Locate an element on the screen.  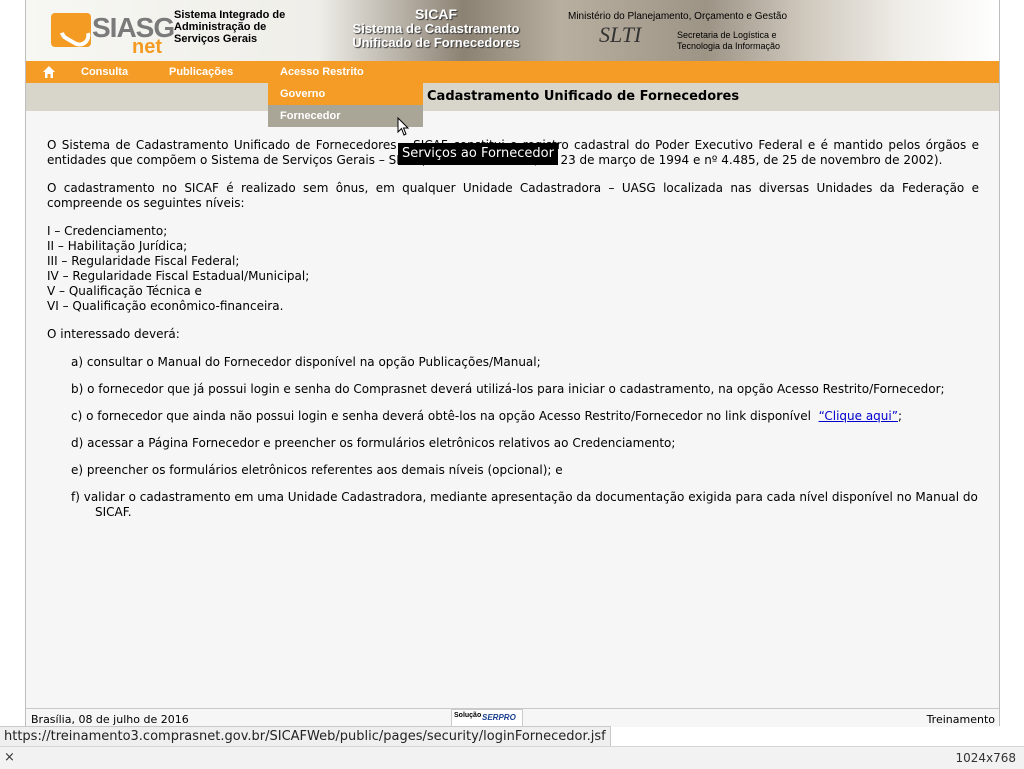
close-icon: × is located at coordinates (9, 757).